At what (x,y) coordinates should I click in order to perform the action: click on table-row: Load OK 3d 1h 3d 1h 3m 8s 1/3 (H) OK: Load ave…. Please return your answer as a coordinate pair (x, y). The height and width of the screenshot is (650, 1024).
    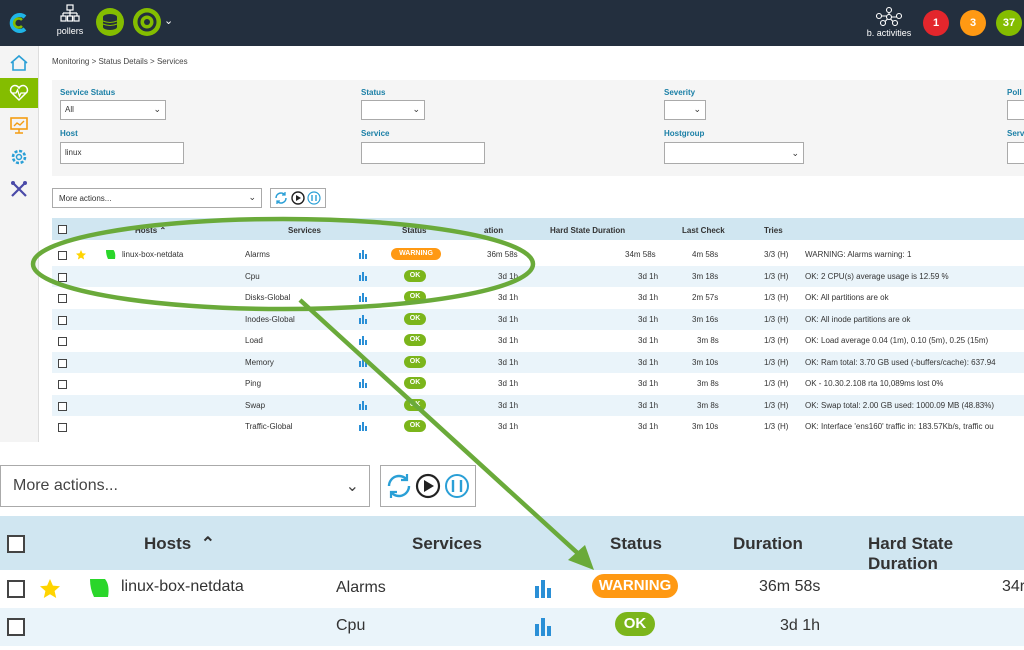
    Looking at the image, I should click on (538, 341).